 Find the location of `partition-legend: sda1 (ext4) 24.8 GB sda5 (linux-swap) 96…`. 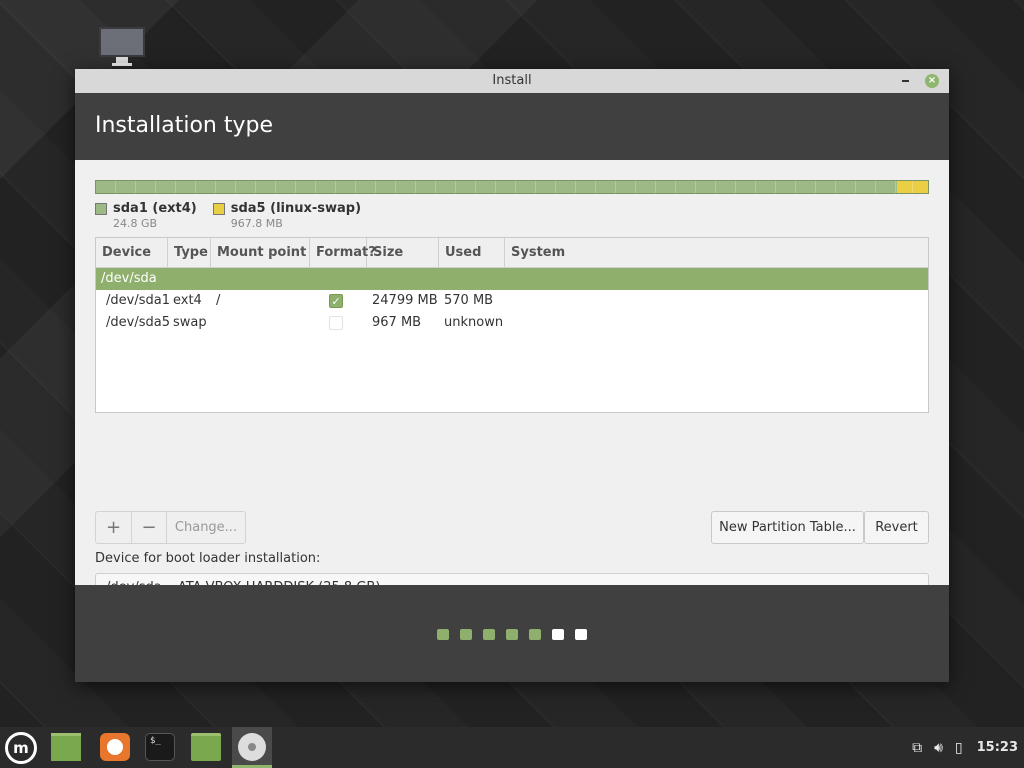

partition-legend: sda1 (ext4) 24.8 GB sda5 (linux-swap) 96… is located at coordinates (228, 215).